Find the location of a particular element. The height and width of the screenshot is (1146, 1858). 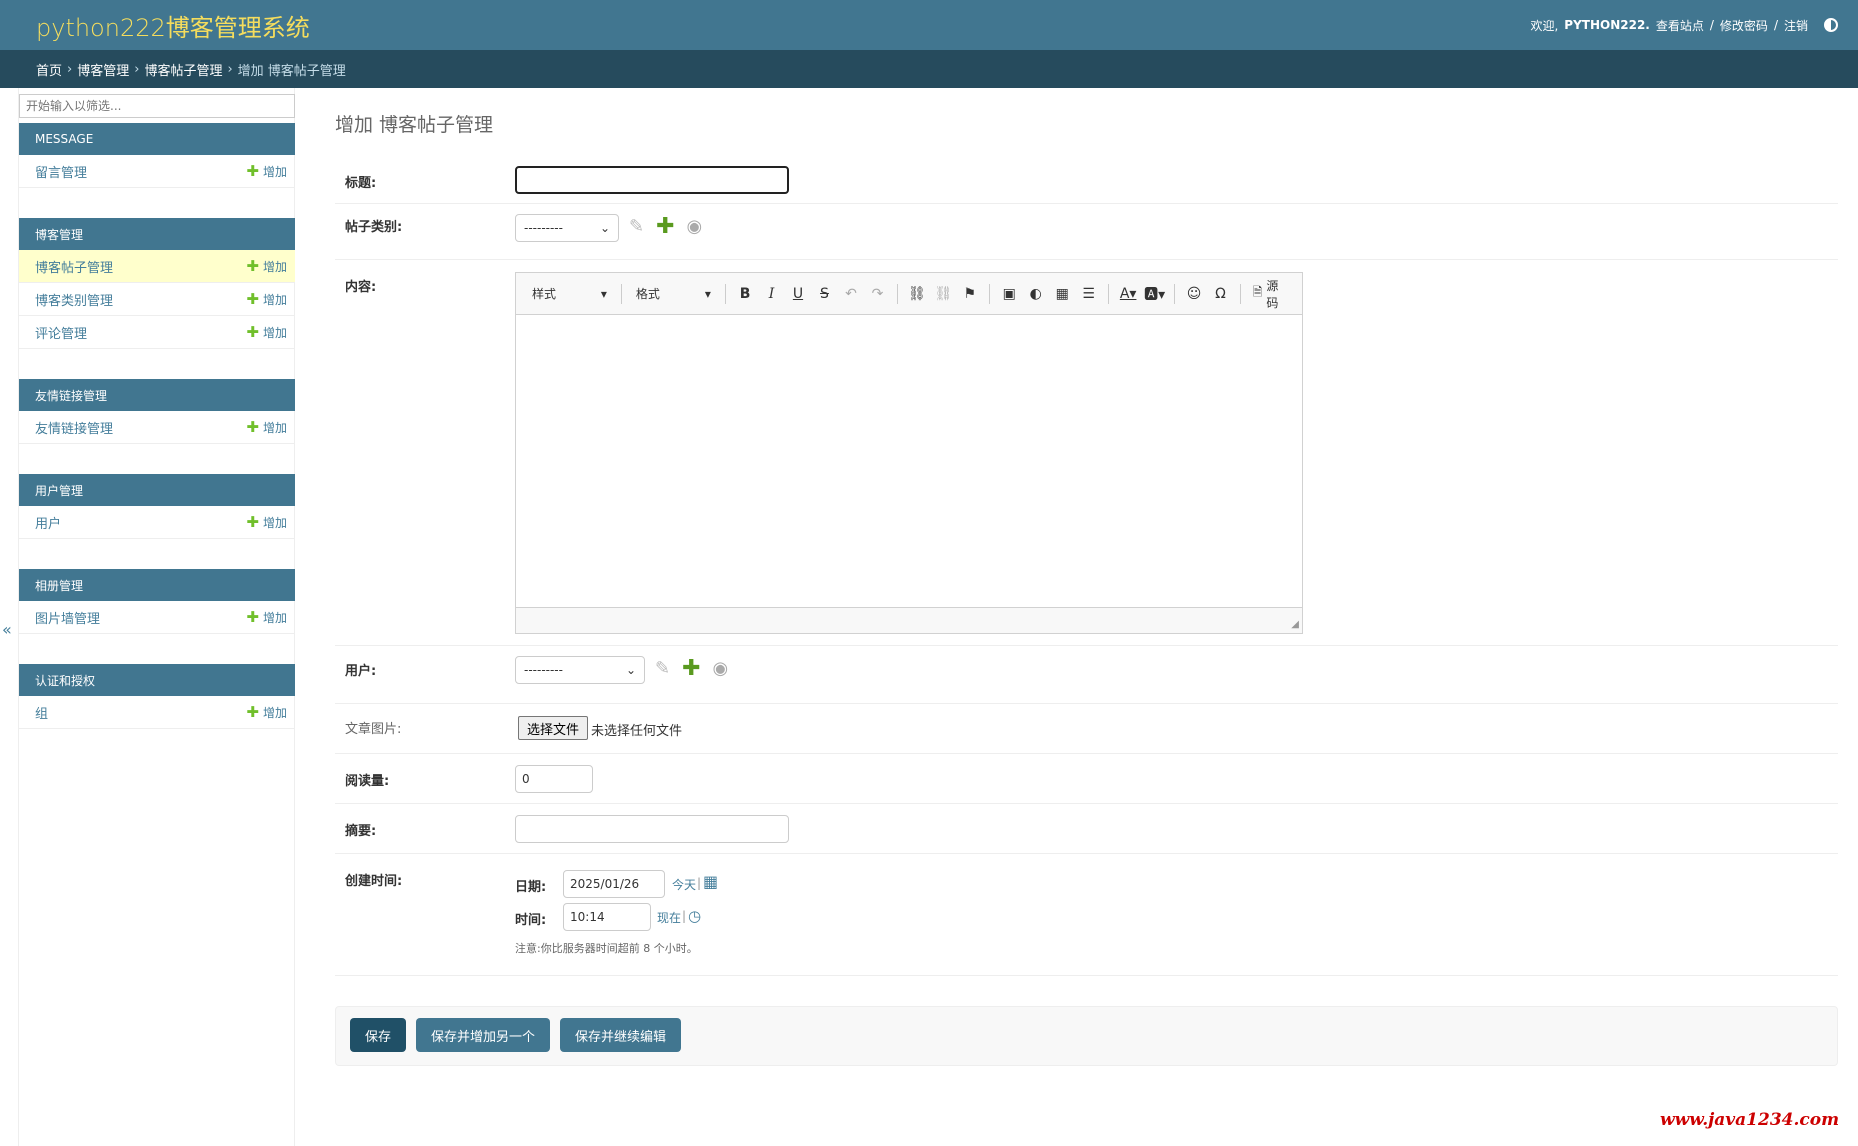

chevron-down-icon: ⌄ is located at coordinates (604, 228).